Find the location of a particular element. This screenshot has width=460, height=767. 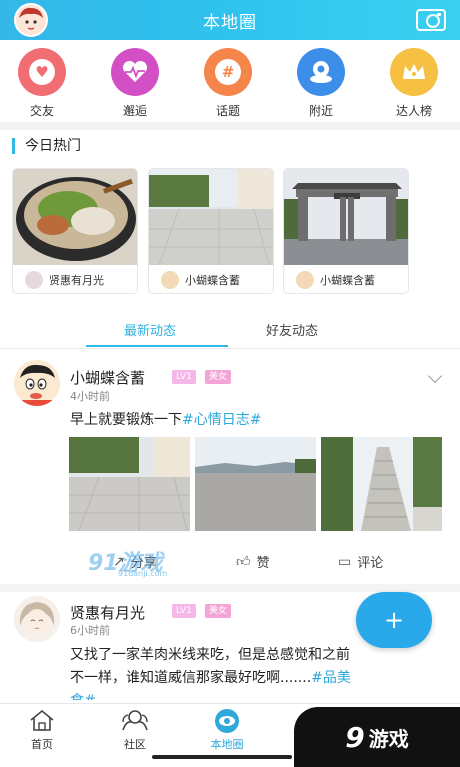

location-icon is located at coordinates (321, 72).